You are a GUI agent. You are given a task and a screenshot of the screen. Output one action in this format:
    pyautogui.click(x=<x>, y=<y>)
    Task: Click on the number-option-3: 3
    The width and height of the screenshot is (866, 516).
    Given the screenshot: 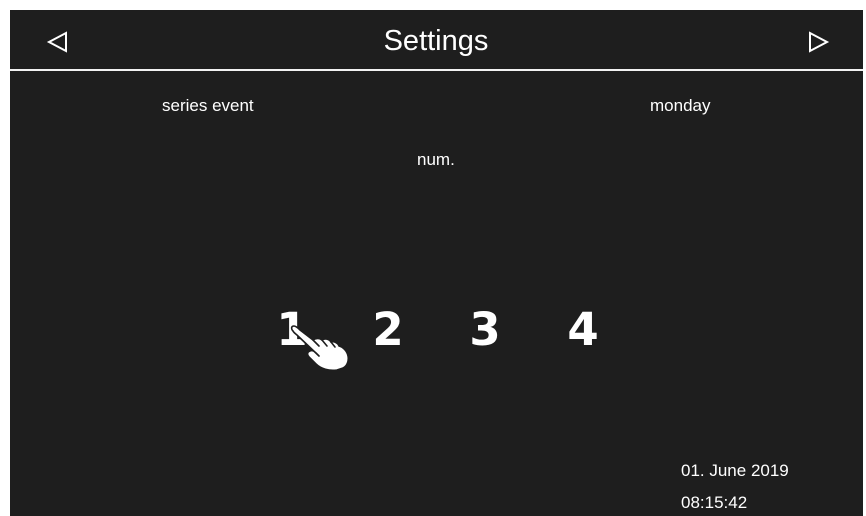 What is the action you would take?
    pyautogui.click(x=485, y=330)
    